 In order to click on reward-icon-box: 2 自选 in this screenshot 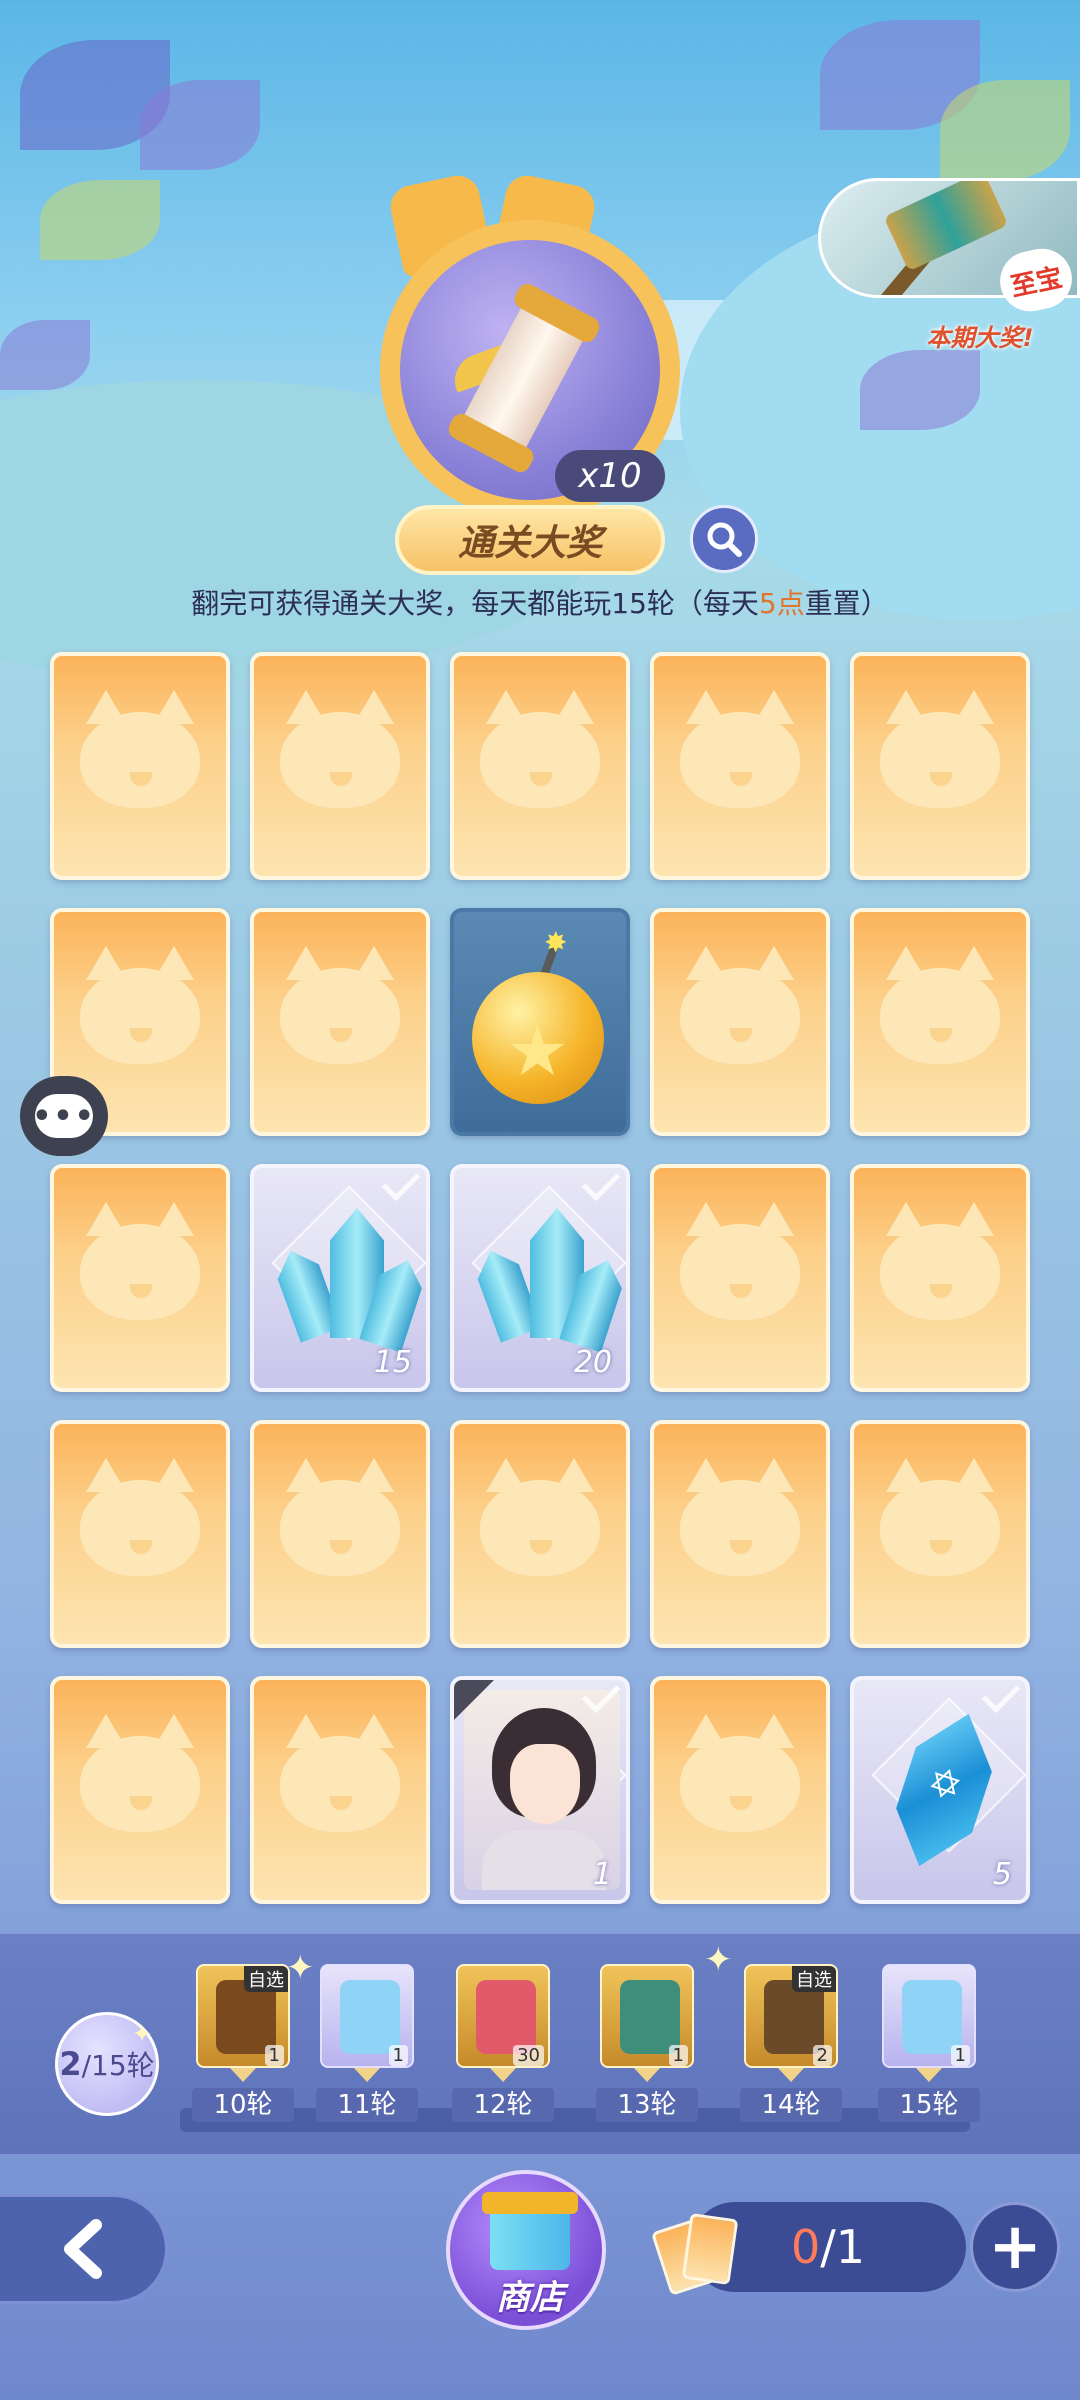, I will do `click(791, 2016)`.